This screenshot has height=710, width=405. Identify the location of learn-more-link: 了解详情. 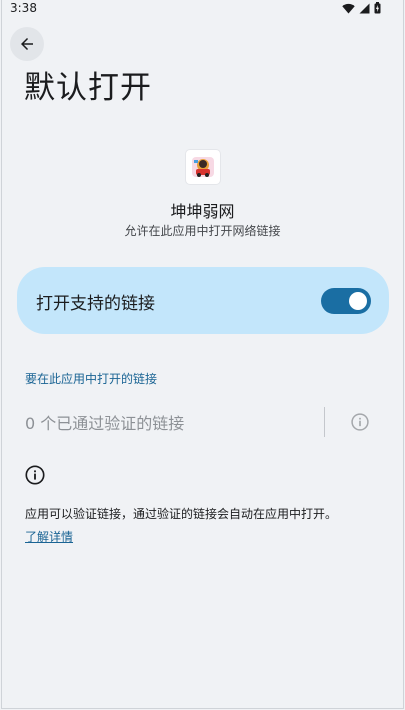
(49, 536).